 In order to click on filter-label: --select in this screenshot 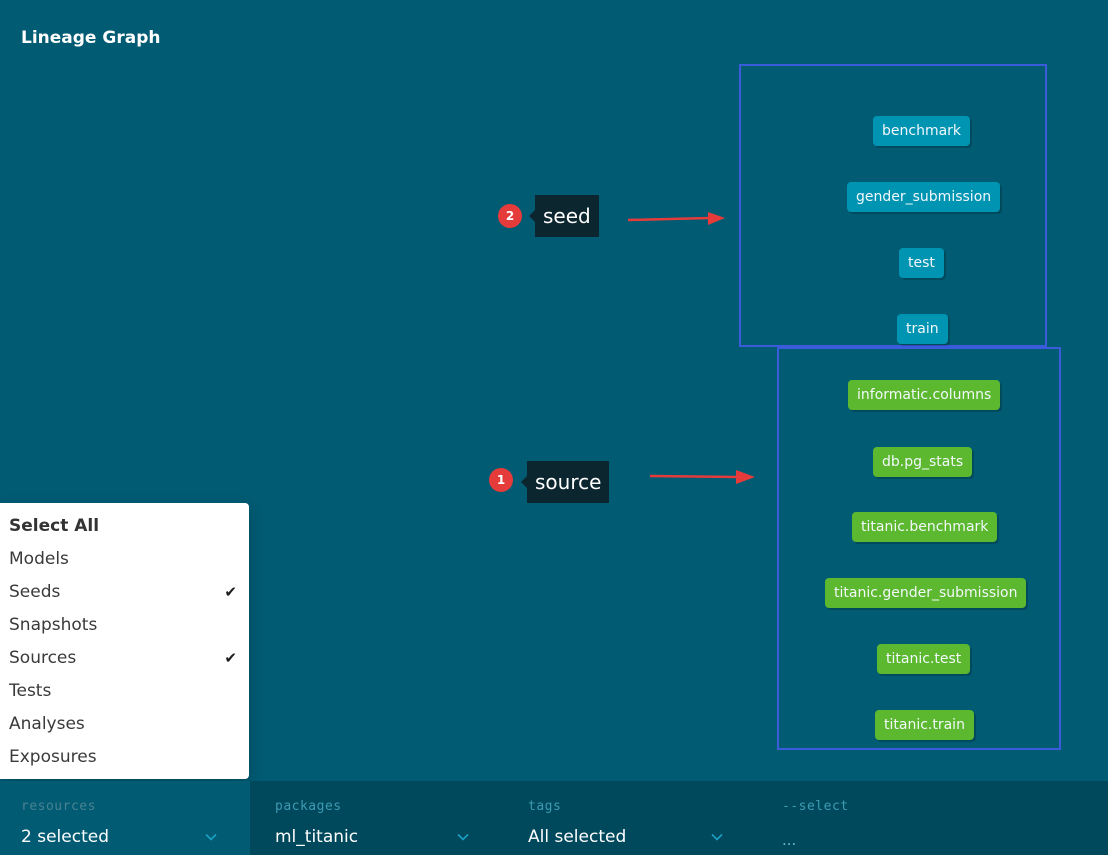, I will do `click(815, 806)`.